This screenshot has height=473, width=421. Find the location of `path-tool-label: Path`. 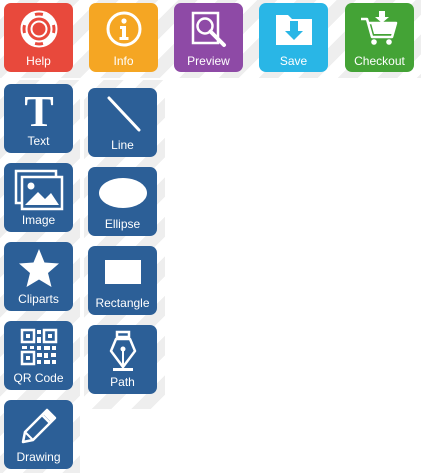

path-tool-label: Path is located at coordinates (122, 382).